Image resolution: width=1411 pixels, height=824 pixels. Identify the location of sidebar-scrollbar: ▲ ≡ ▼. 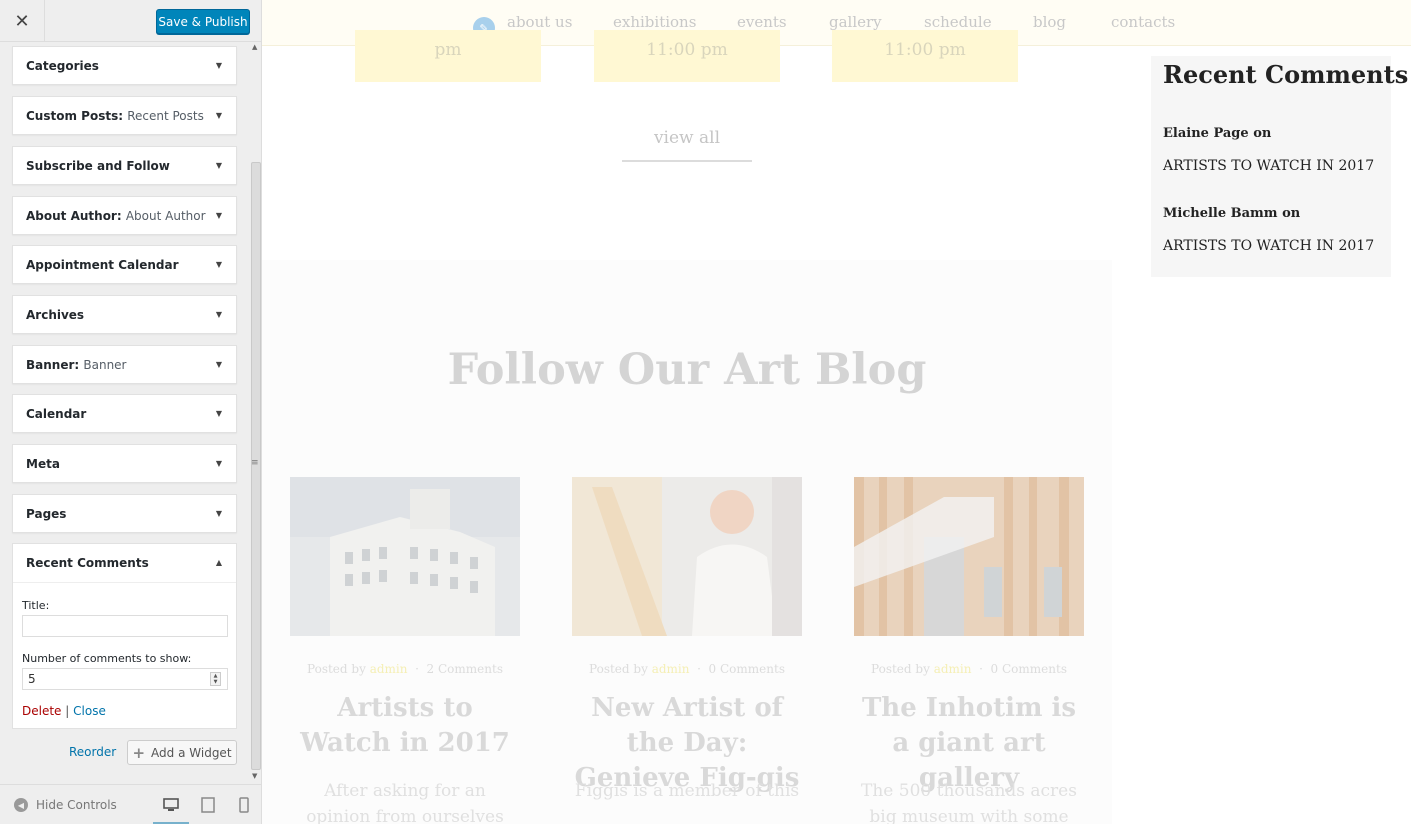
(255, 413).